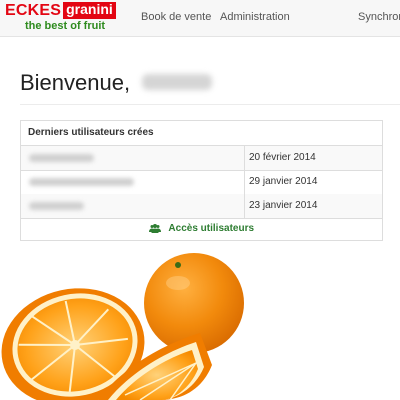 Image resolution: width=400 pixels, height=400 pixels. I want to click on table-row: 29 janvier 2014, so click(201, 182).